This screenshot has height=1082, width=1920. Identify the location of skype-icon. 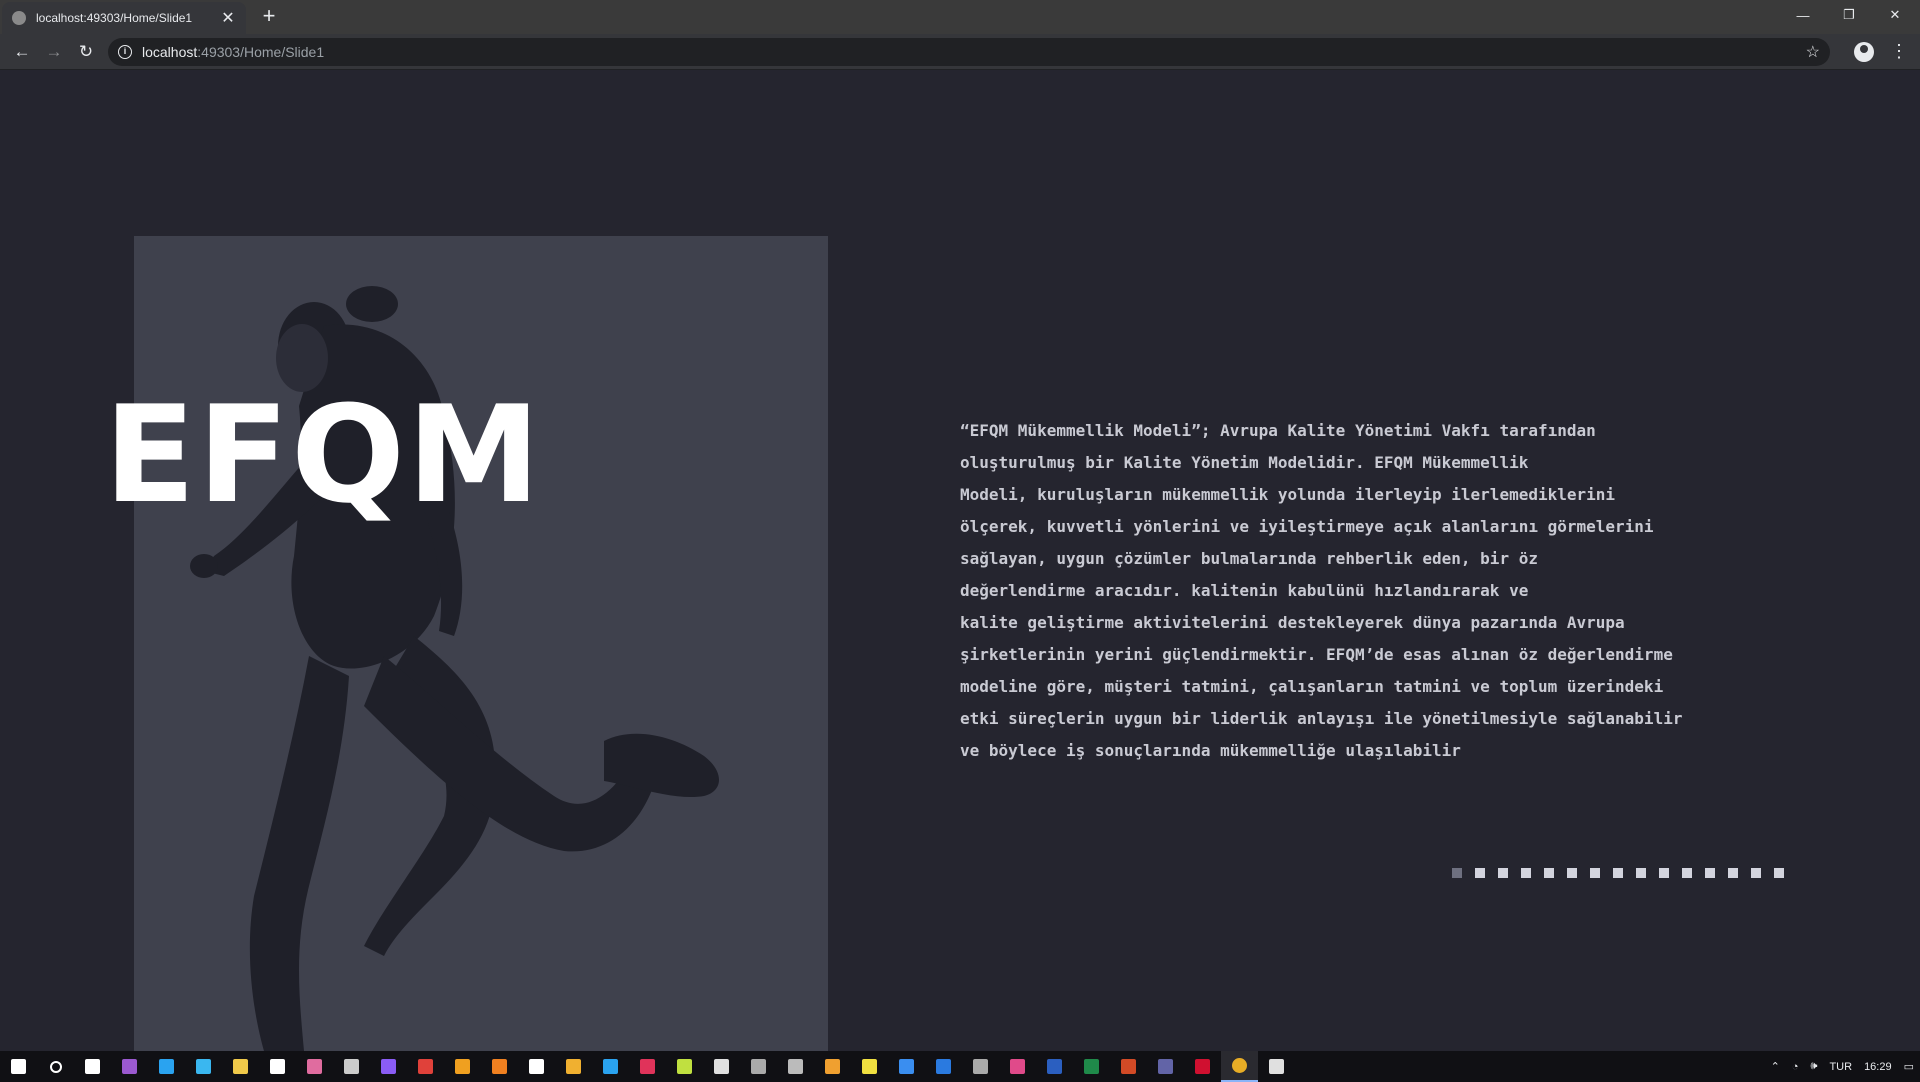
(610, 1066).